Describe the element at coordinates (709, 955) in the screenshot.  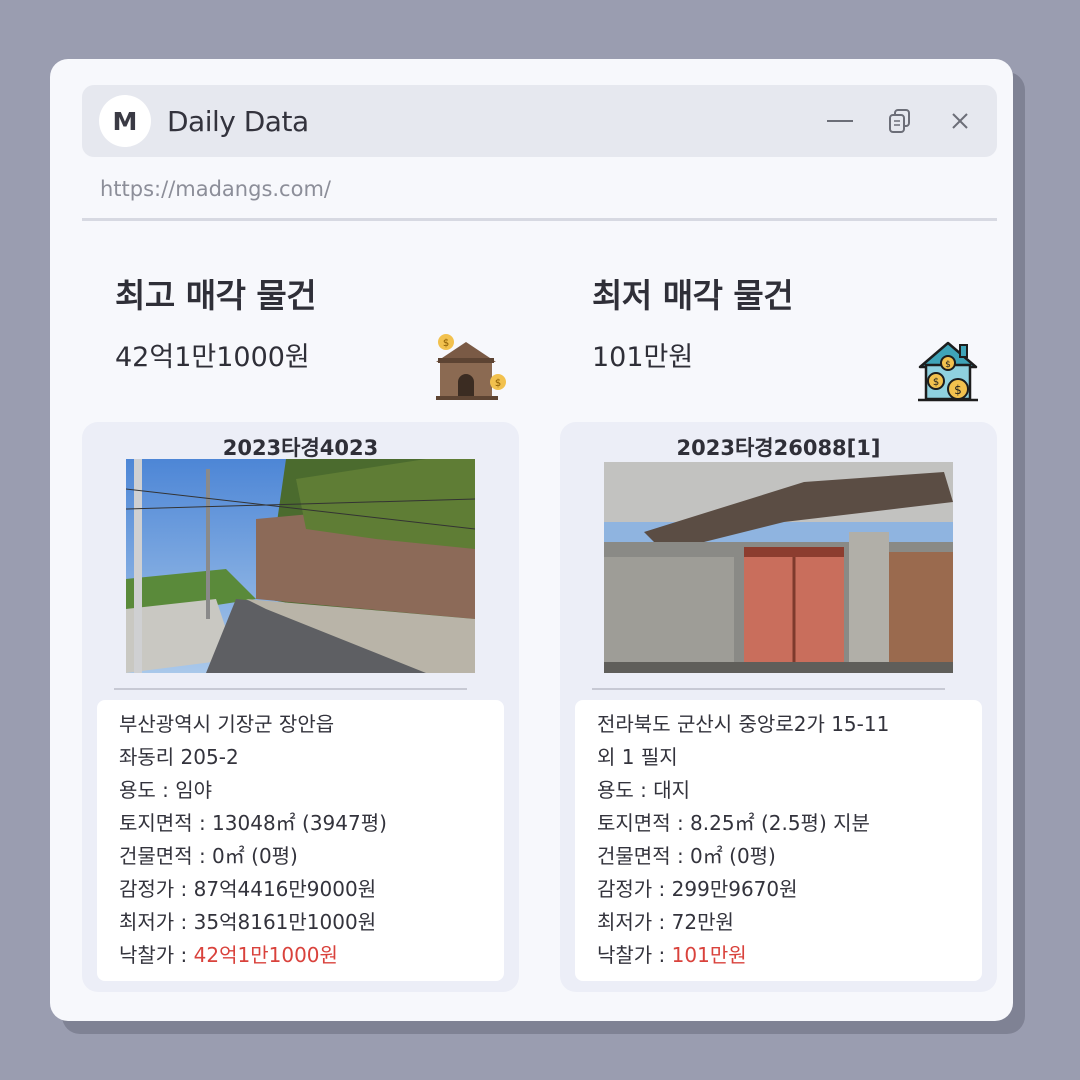
I see `lowest-winning-value: 101만원` at that location.